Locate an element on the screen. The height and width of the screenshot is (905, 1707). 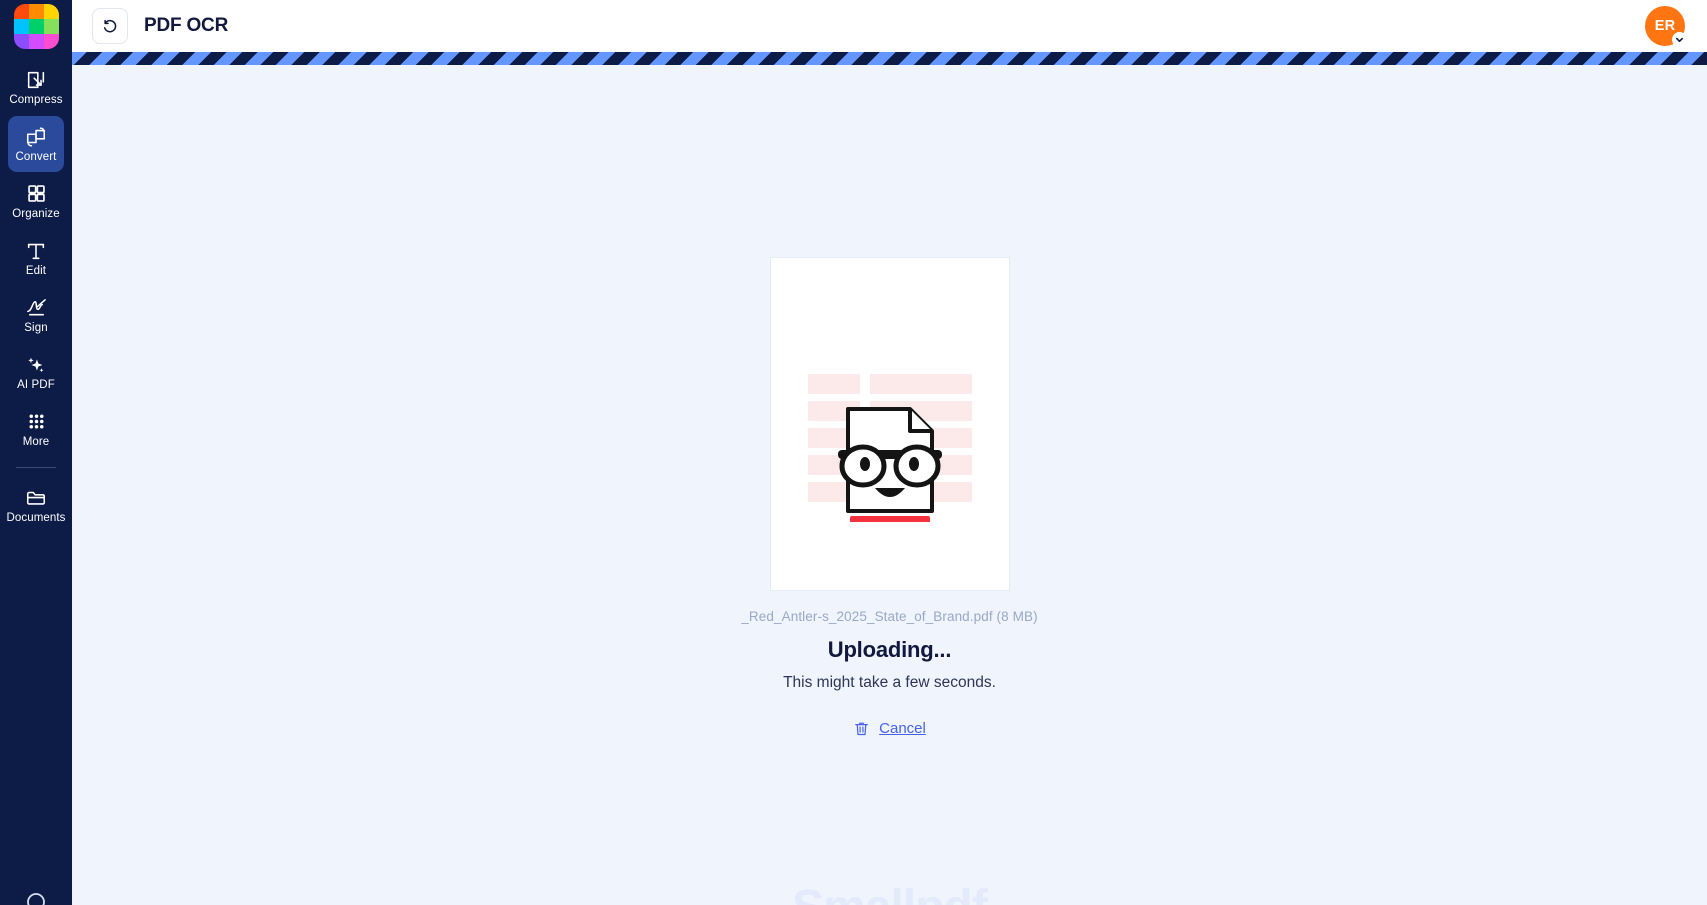
help-circle-icon is located at coordinates (36, 897).